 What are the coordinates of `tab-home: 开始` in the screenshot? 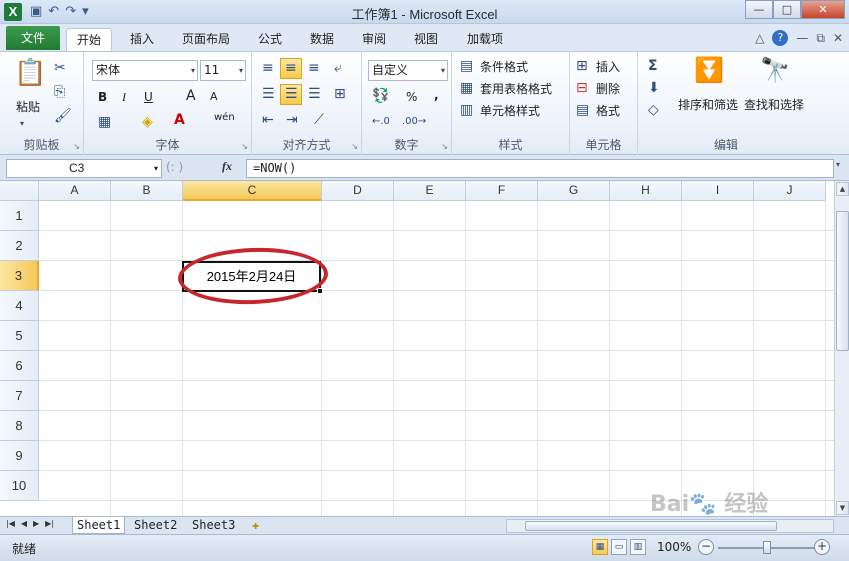 It's located at (89, 39).